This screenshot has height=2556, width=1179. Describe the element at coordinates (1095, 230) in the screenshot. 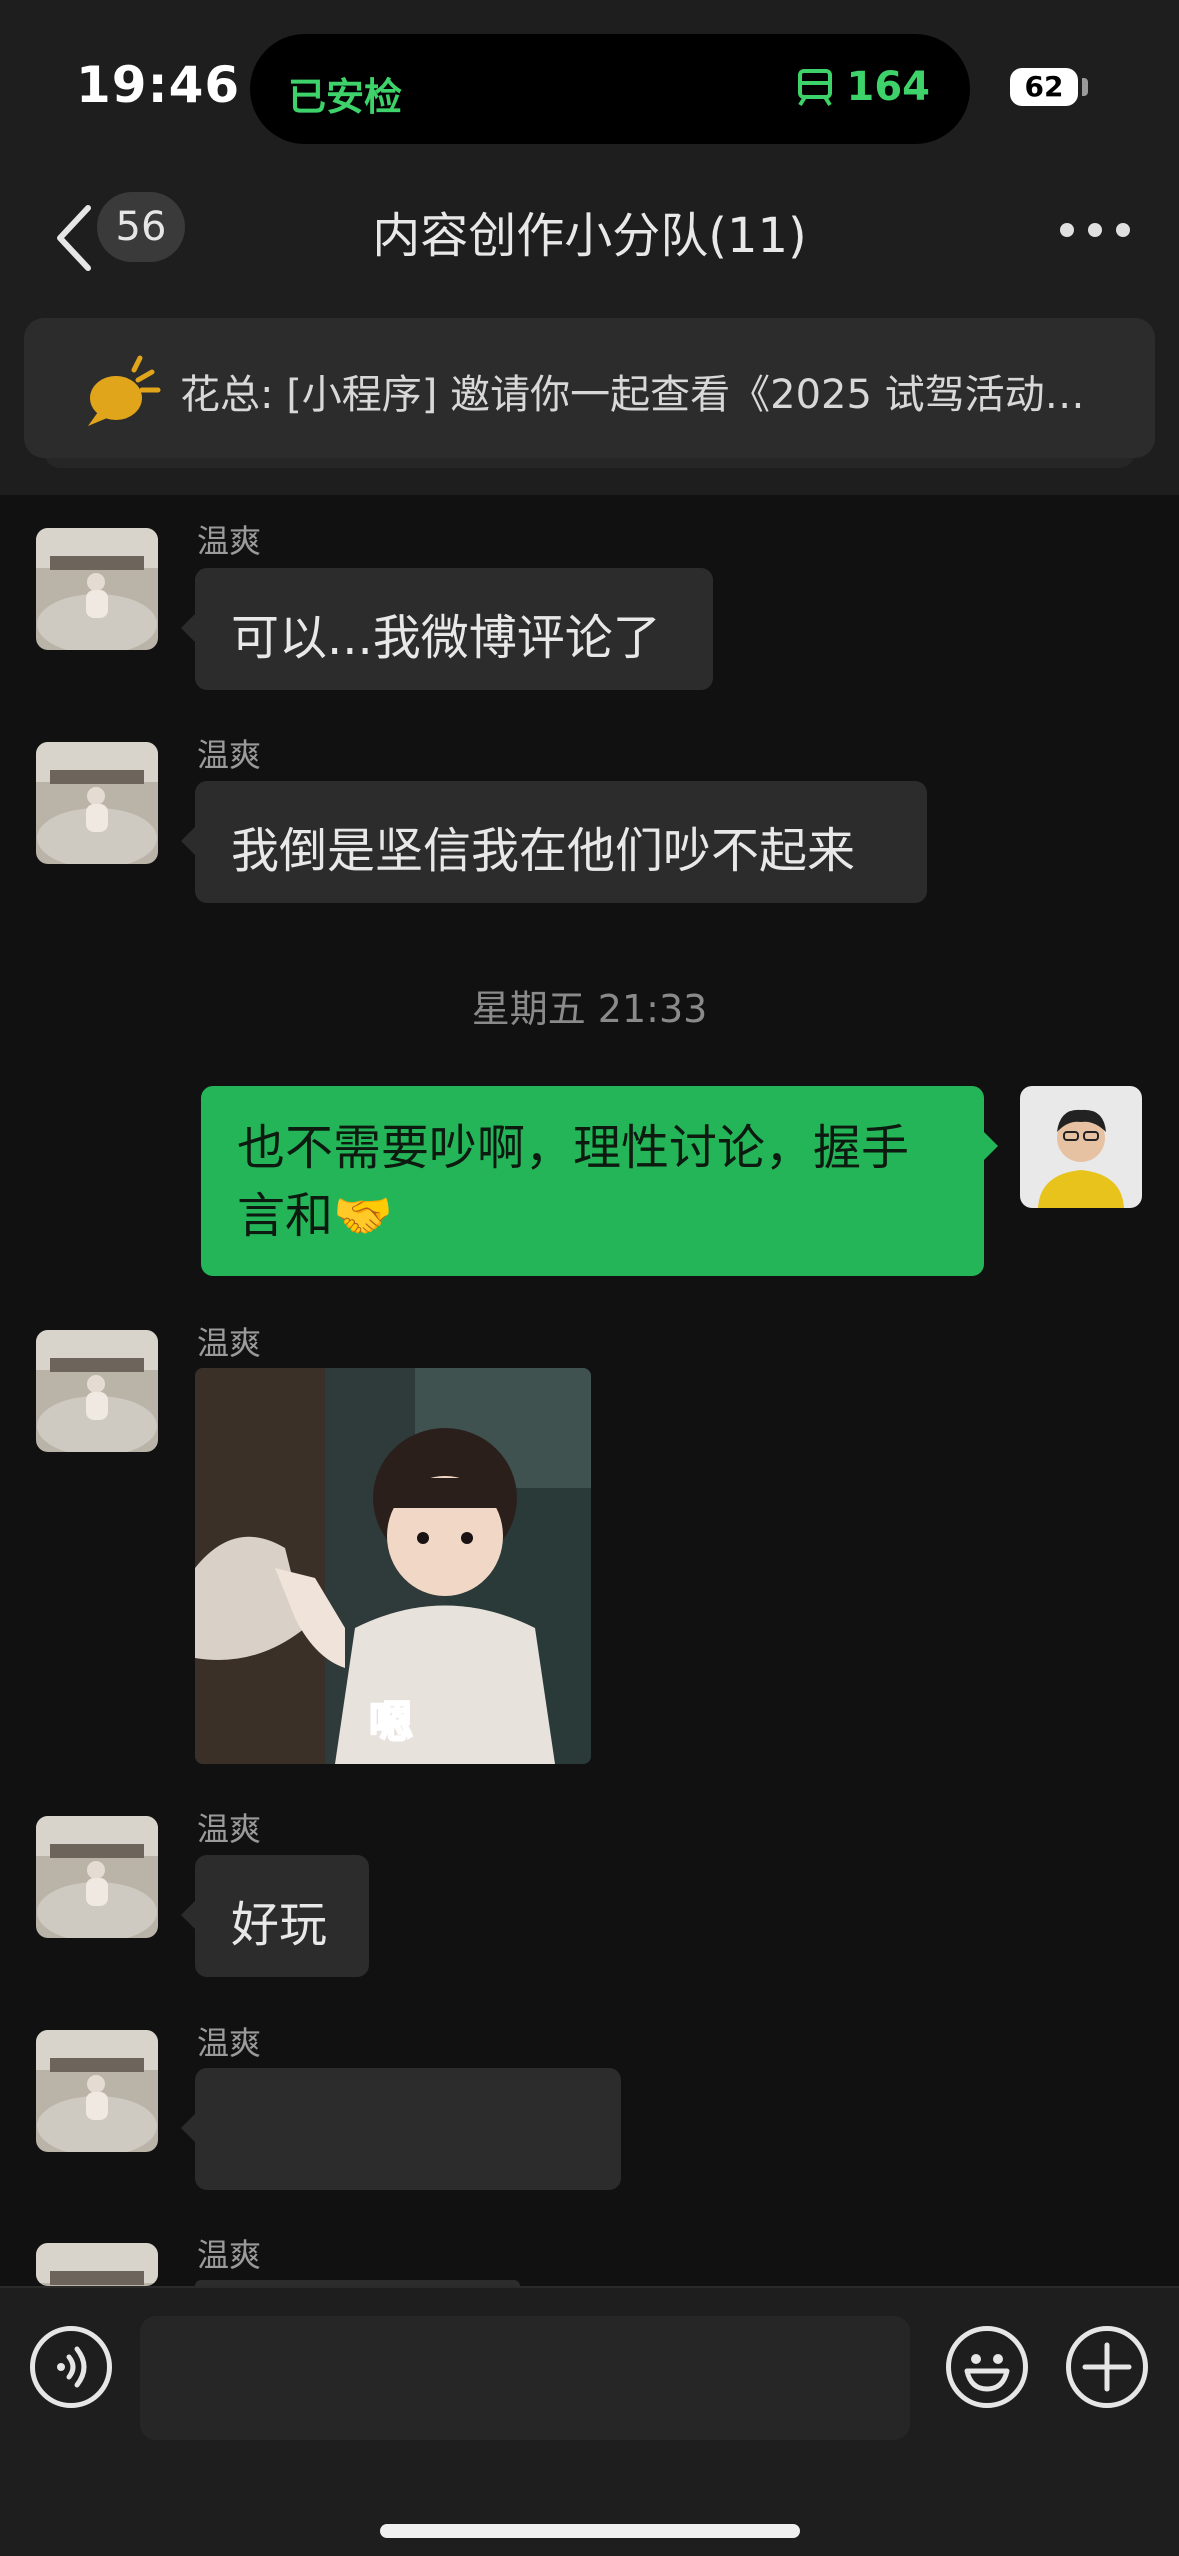

I see `more-dots-icon` at that location.